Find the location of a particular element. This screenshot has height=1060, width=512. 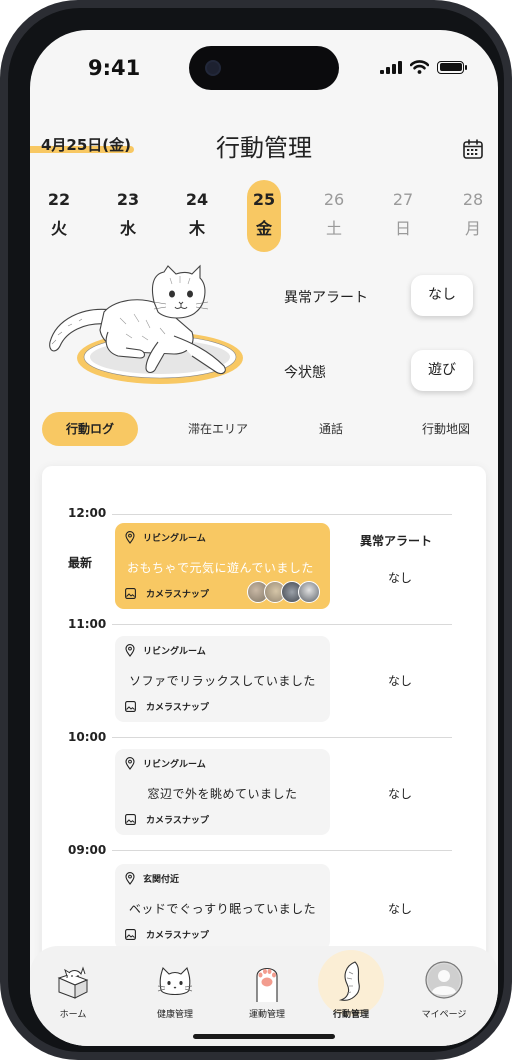

nav-mypage: マイページ is located at coordinates (444, 996).